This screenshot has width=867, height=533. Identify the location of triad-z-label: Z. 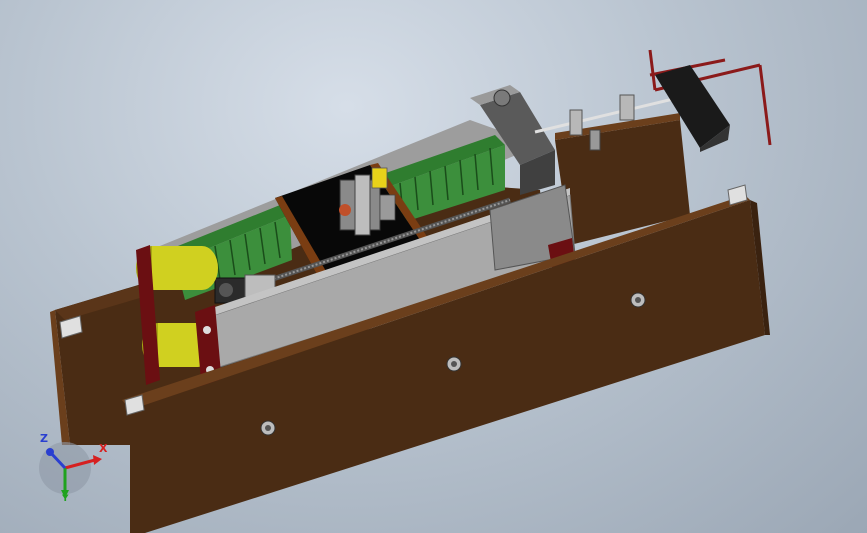
(44, 438).